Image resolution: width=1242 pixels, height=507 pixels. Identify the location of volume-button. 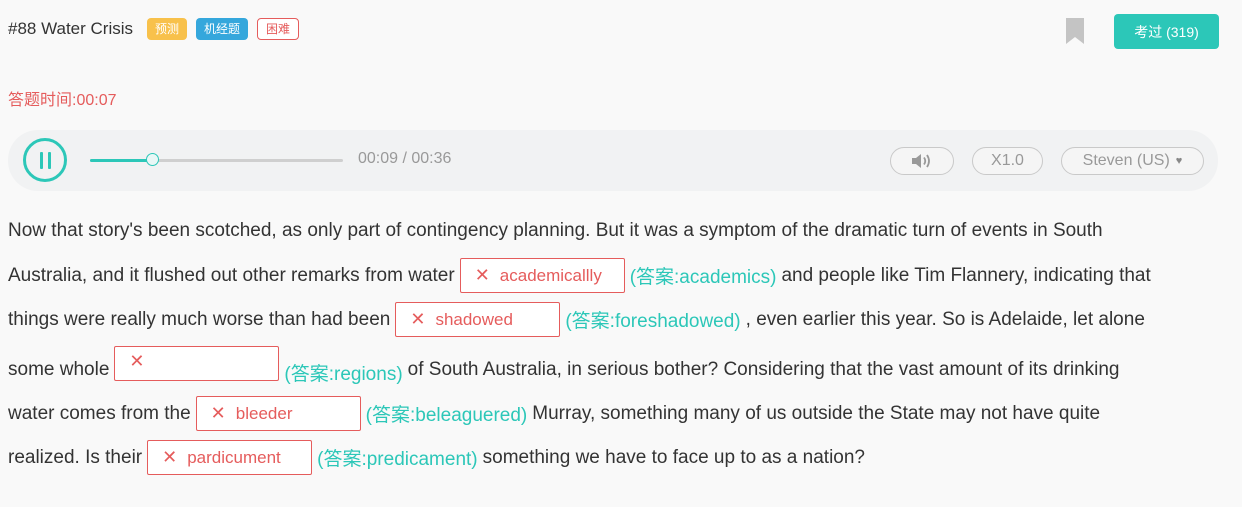
(922, 161).